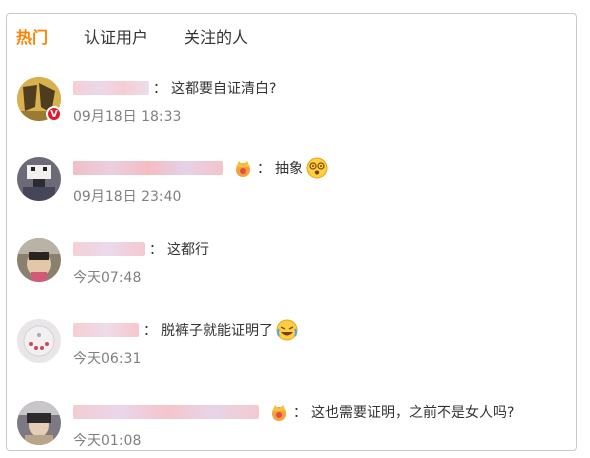  I want to click on tab-following: 关注的人, so click(216, 38).